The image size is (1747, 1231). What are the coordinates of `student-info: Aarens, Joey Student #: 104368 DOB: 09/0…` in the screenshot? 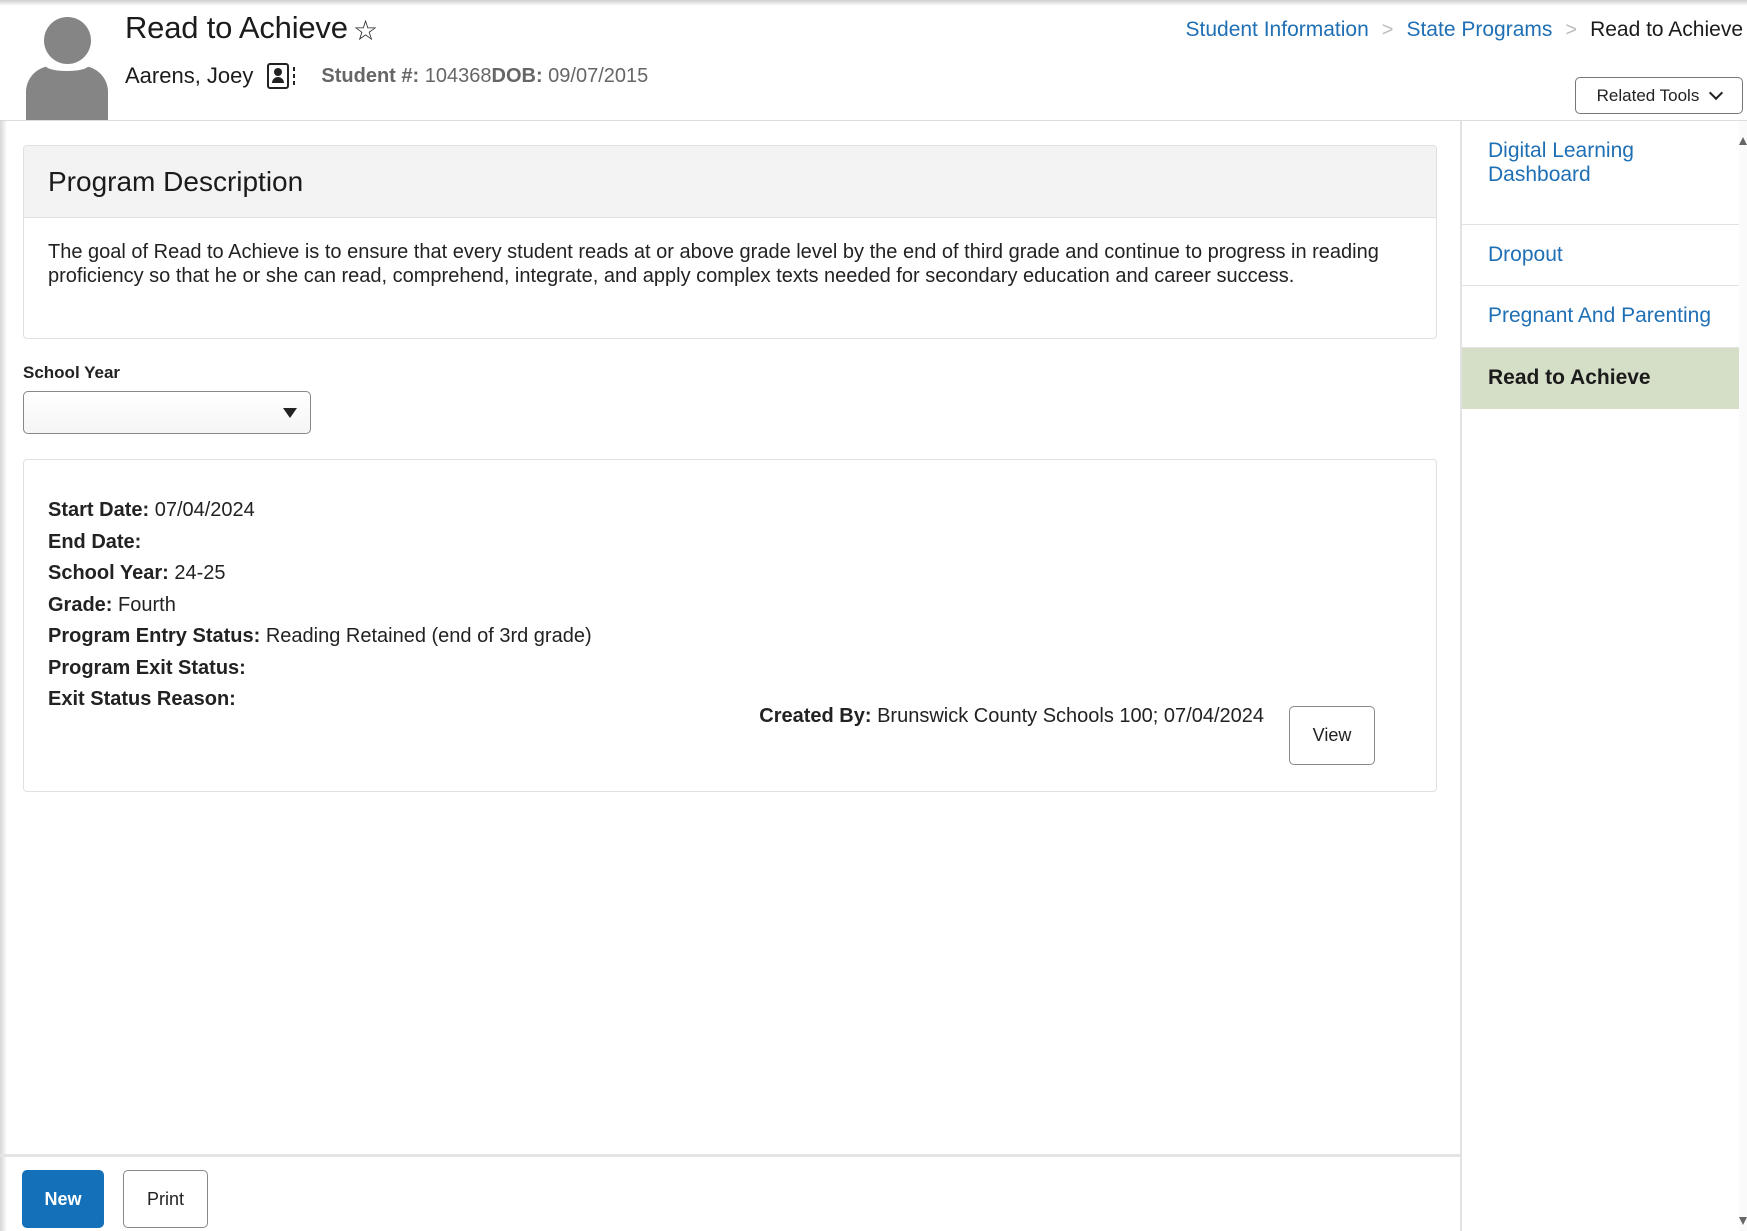 It's located at (386, 76).